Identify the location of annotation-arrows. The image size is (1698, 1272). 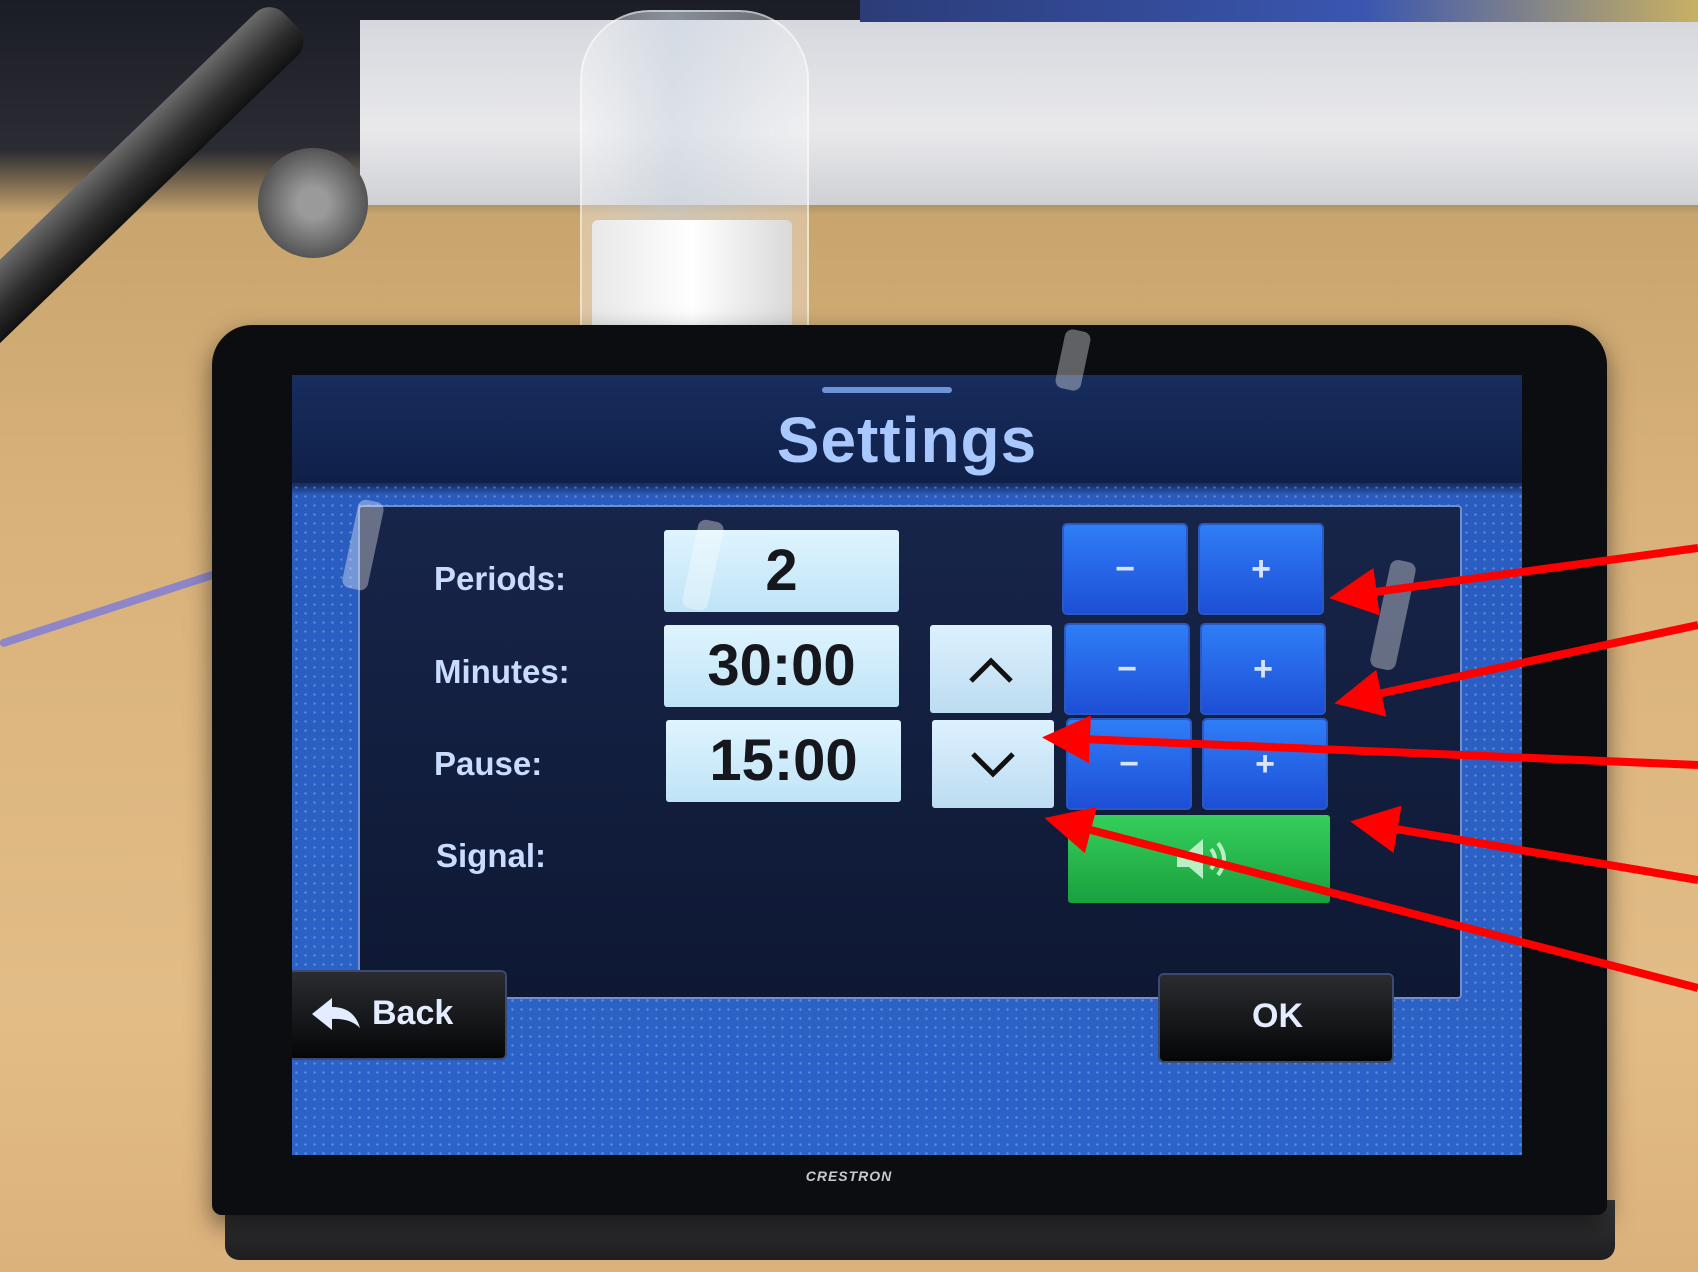
(1370, 768).